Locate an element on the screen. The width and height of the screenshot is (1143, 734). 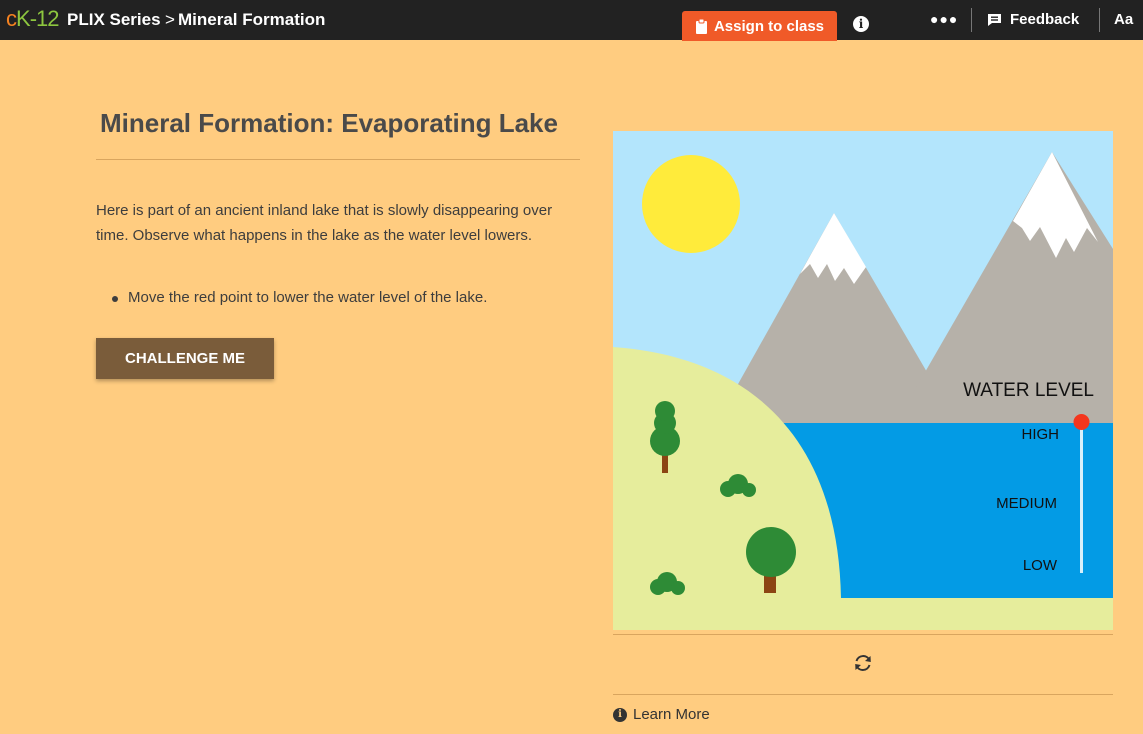
breadcrumb-series: PLIX Series is located at coordinates (114, 20).